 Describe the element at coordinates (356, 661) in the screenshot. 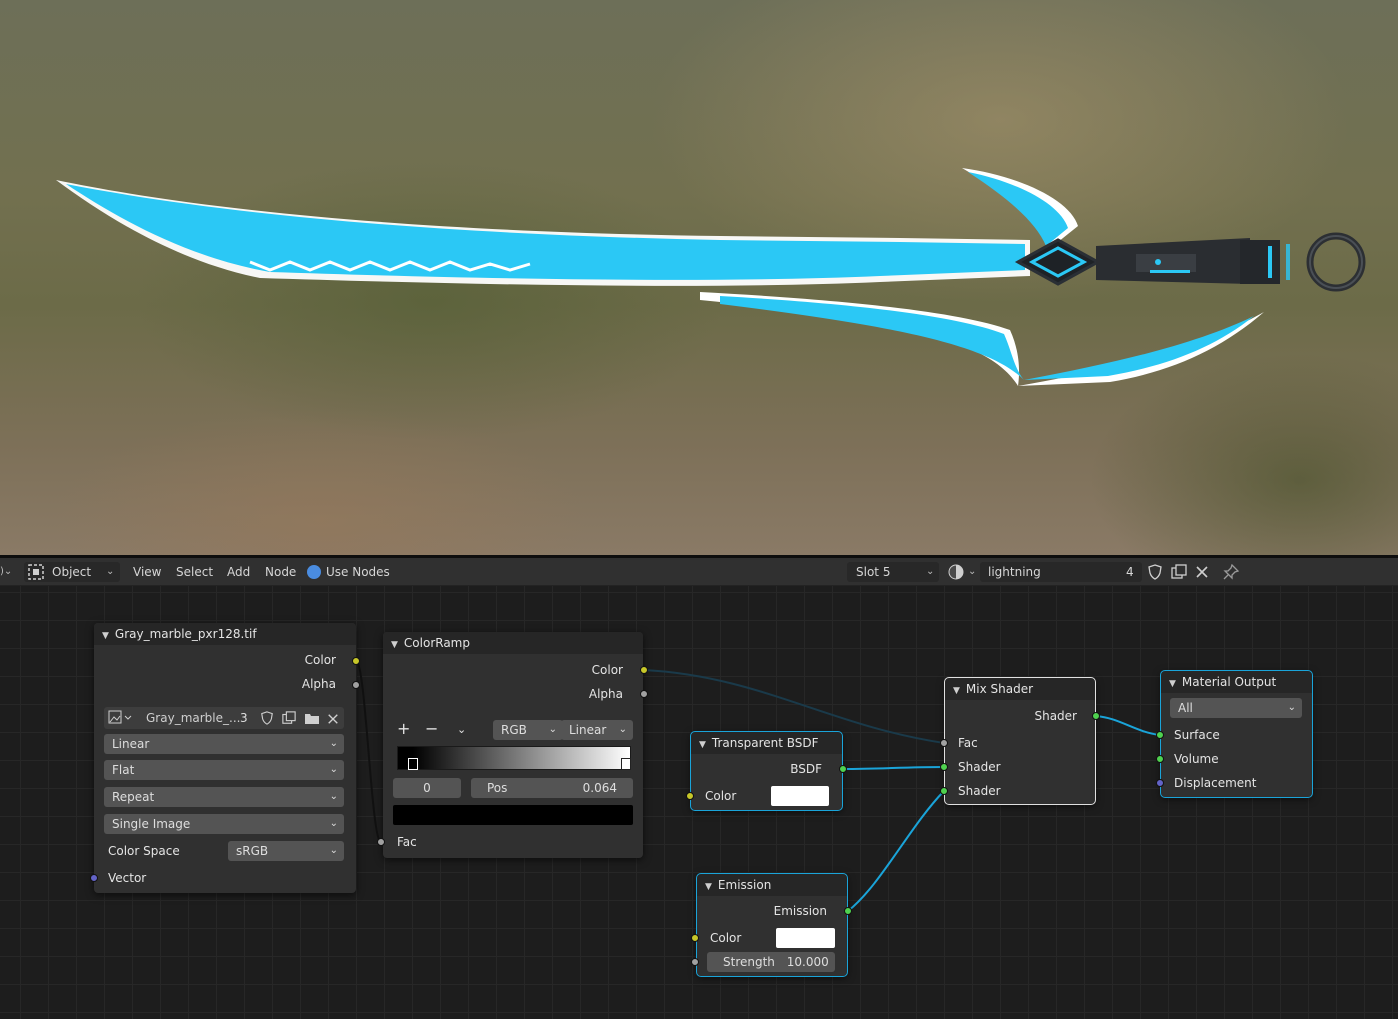

I see `socket-image-color-out` at that location.